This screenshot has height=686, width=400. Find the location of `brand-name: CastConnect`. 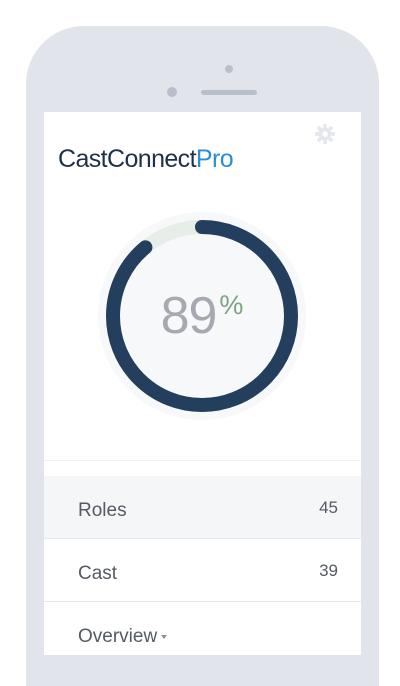

brand-name: CastConnect is located at coordinates (127, 159).